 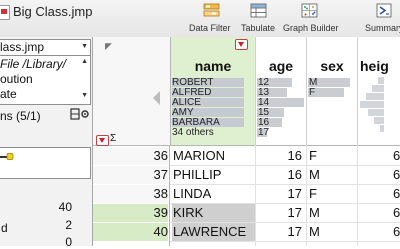 What do you see at coordinates (312, 92) in the screenshot?
I see `distribution-label: F` at bounding box center [312, 92].